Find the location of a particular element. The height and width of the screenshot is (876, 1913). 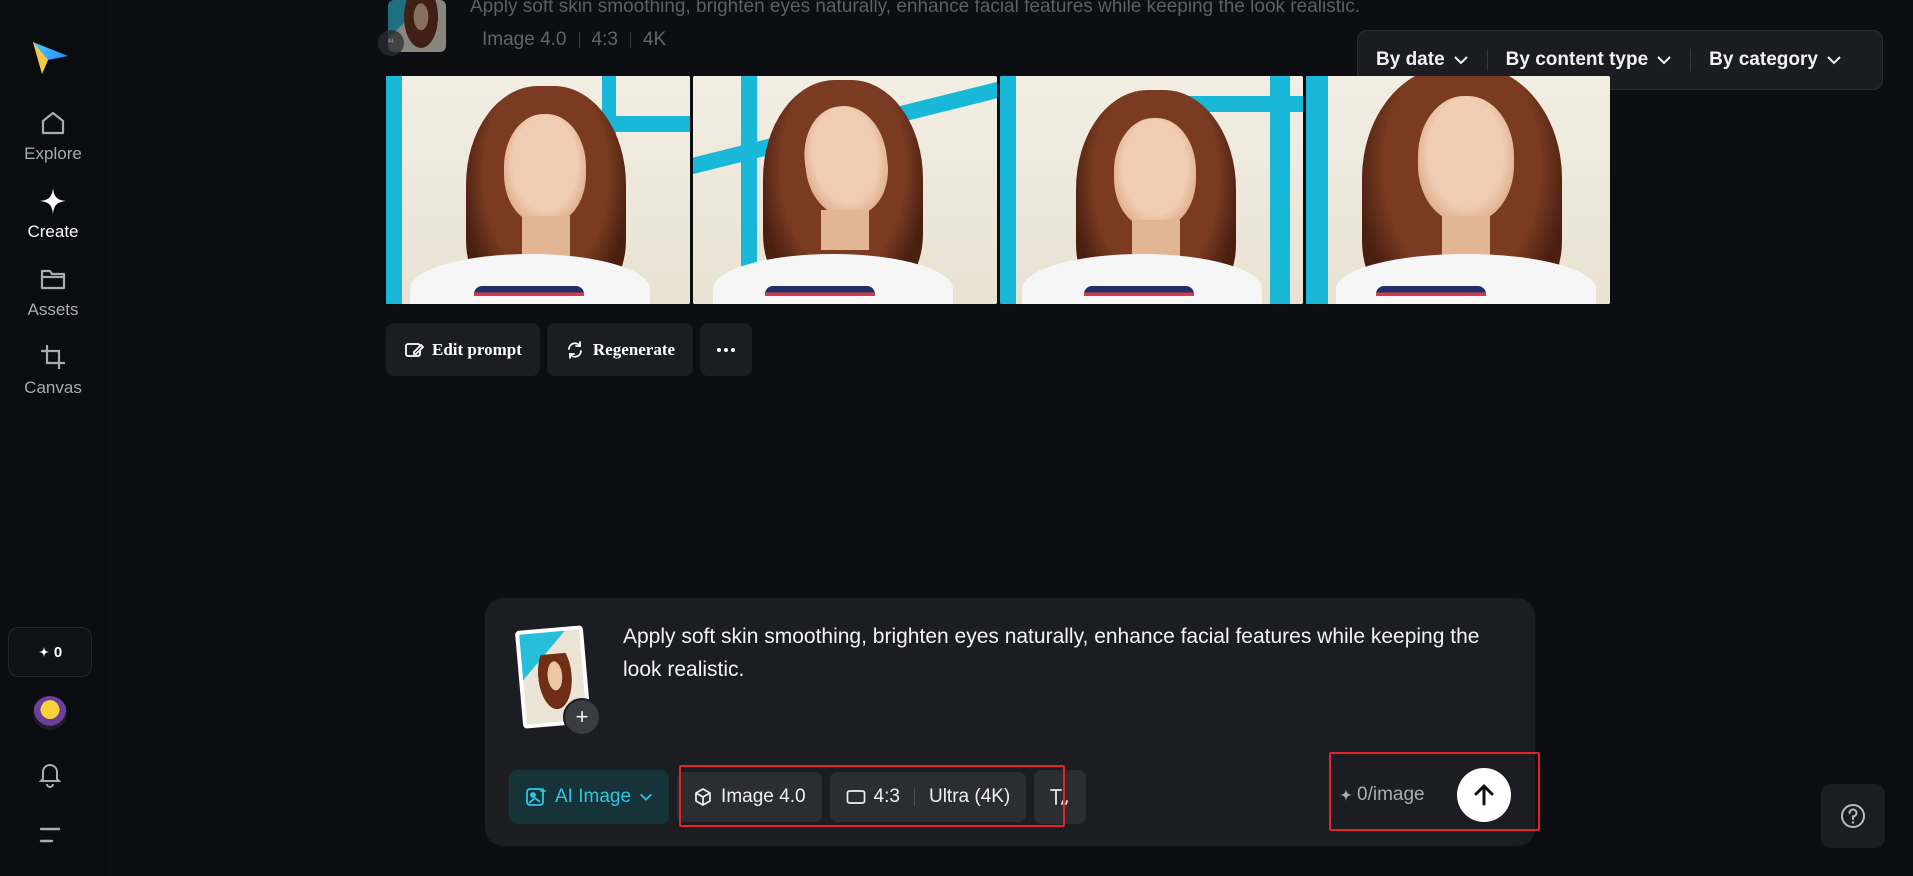

text-style-button is located at coordinates (1060, 797).